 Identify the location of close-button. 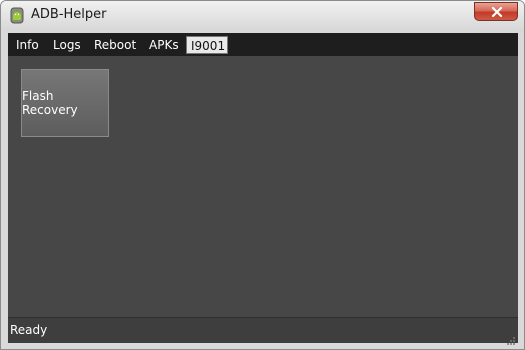
(496, 11).